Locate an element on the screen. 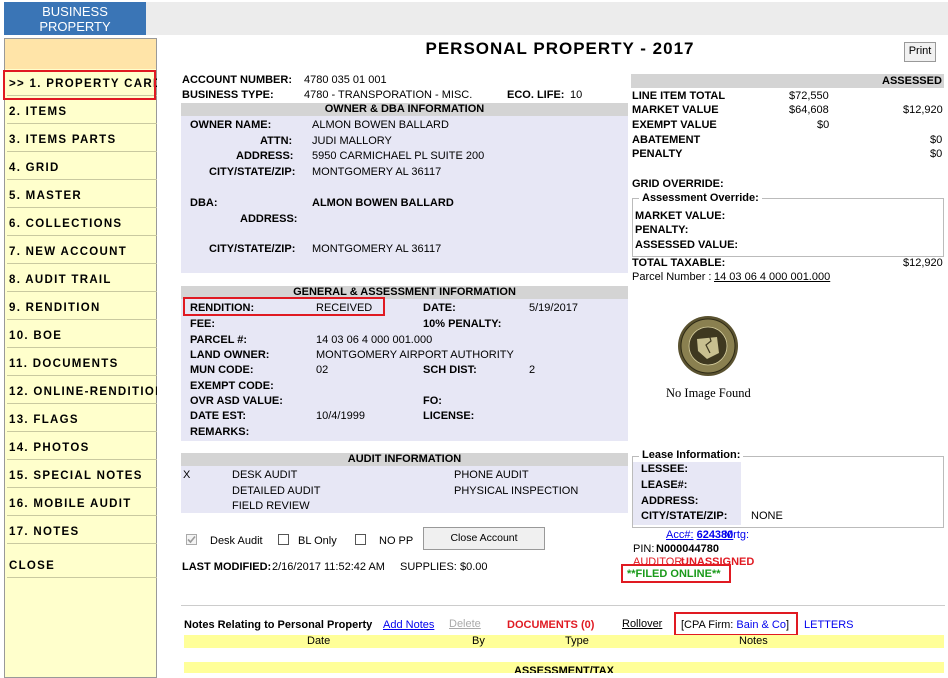 The width and height of the screenshot is (948, 678). date-est-value: 10/4/1999 is located at coordinates (340, 416).